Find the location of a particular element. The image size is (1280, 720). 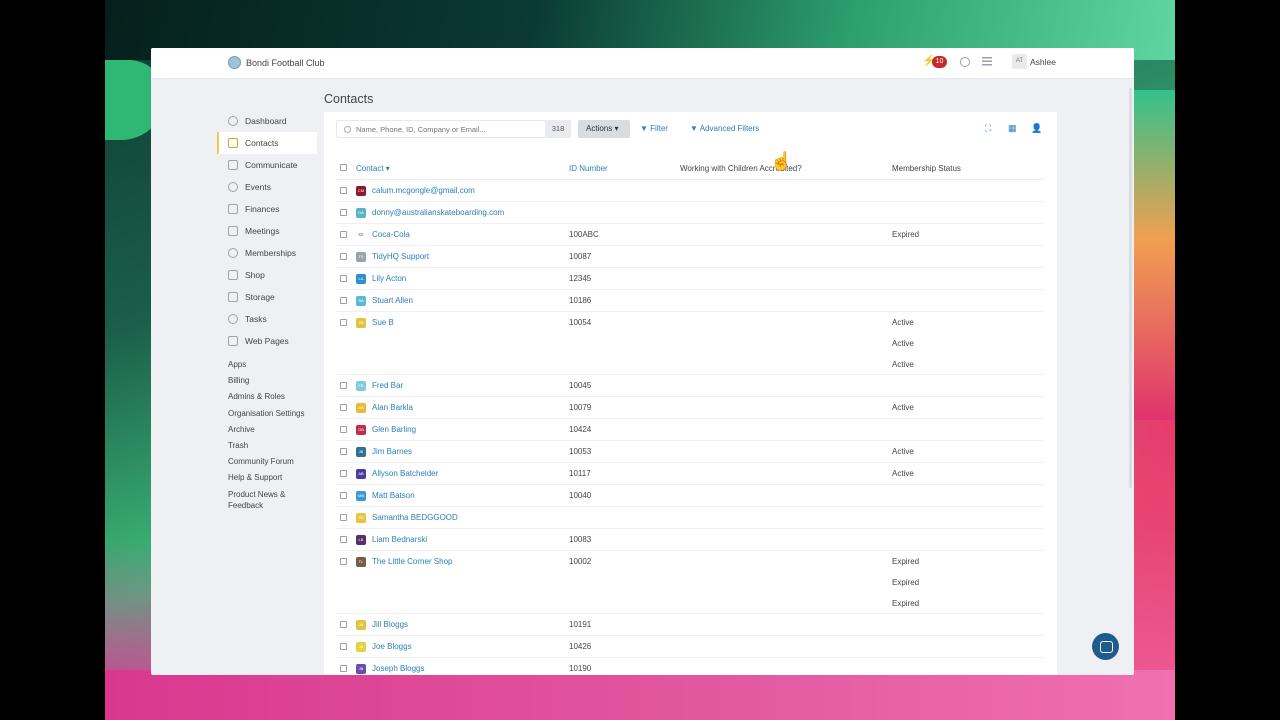

table-row: TS TidyHQ Support 10087 is located at coordinates (690, 257).